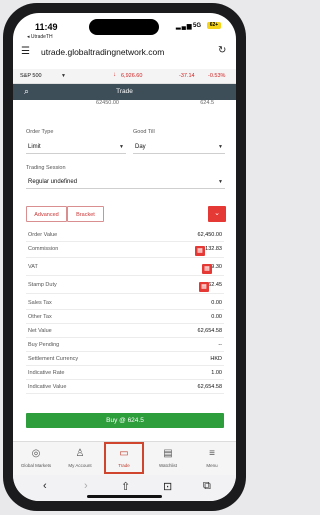  What do you see at coordinates (125, 182) in the screenshot?
I see `trading-session-select: Regular undefined ▼` at bounding box center [125, 182].